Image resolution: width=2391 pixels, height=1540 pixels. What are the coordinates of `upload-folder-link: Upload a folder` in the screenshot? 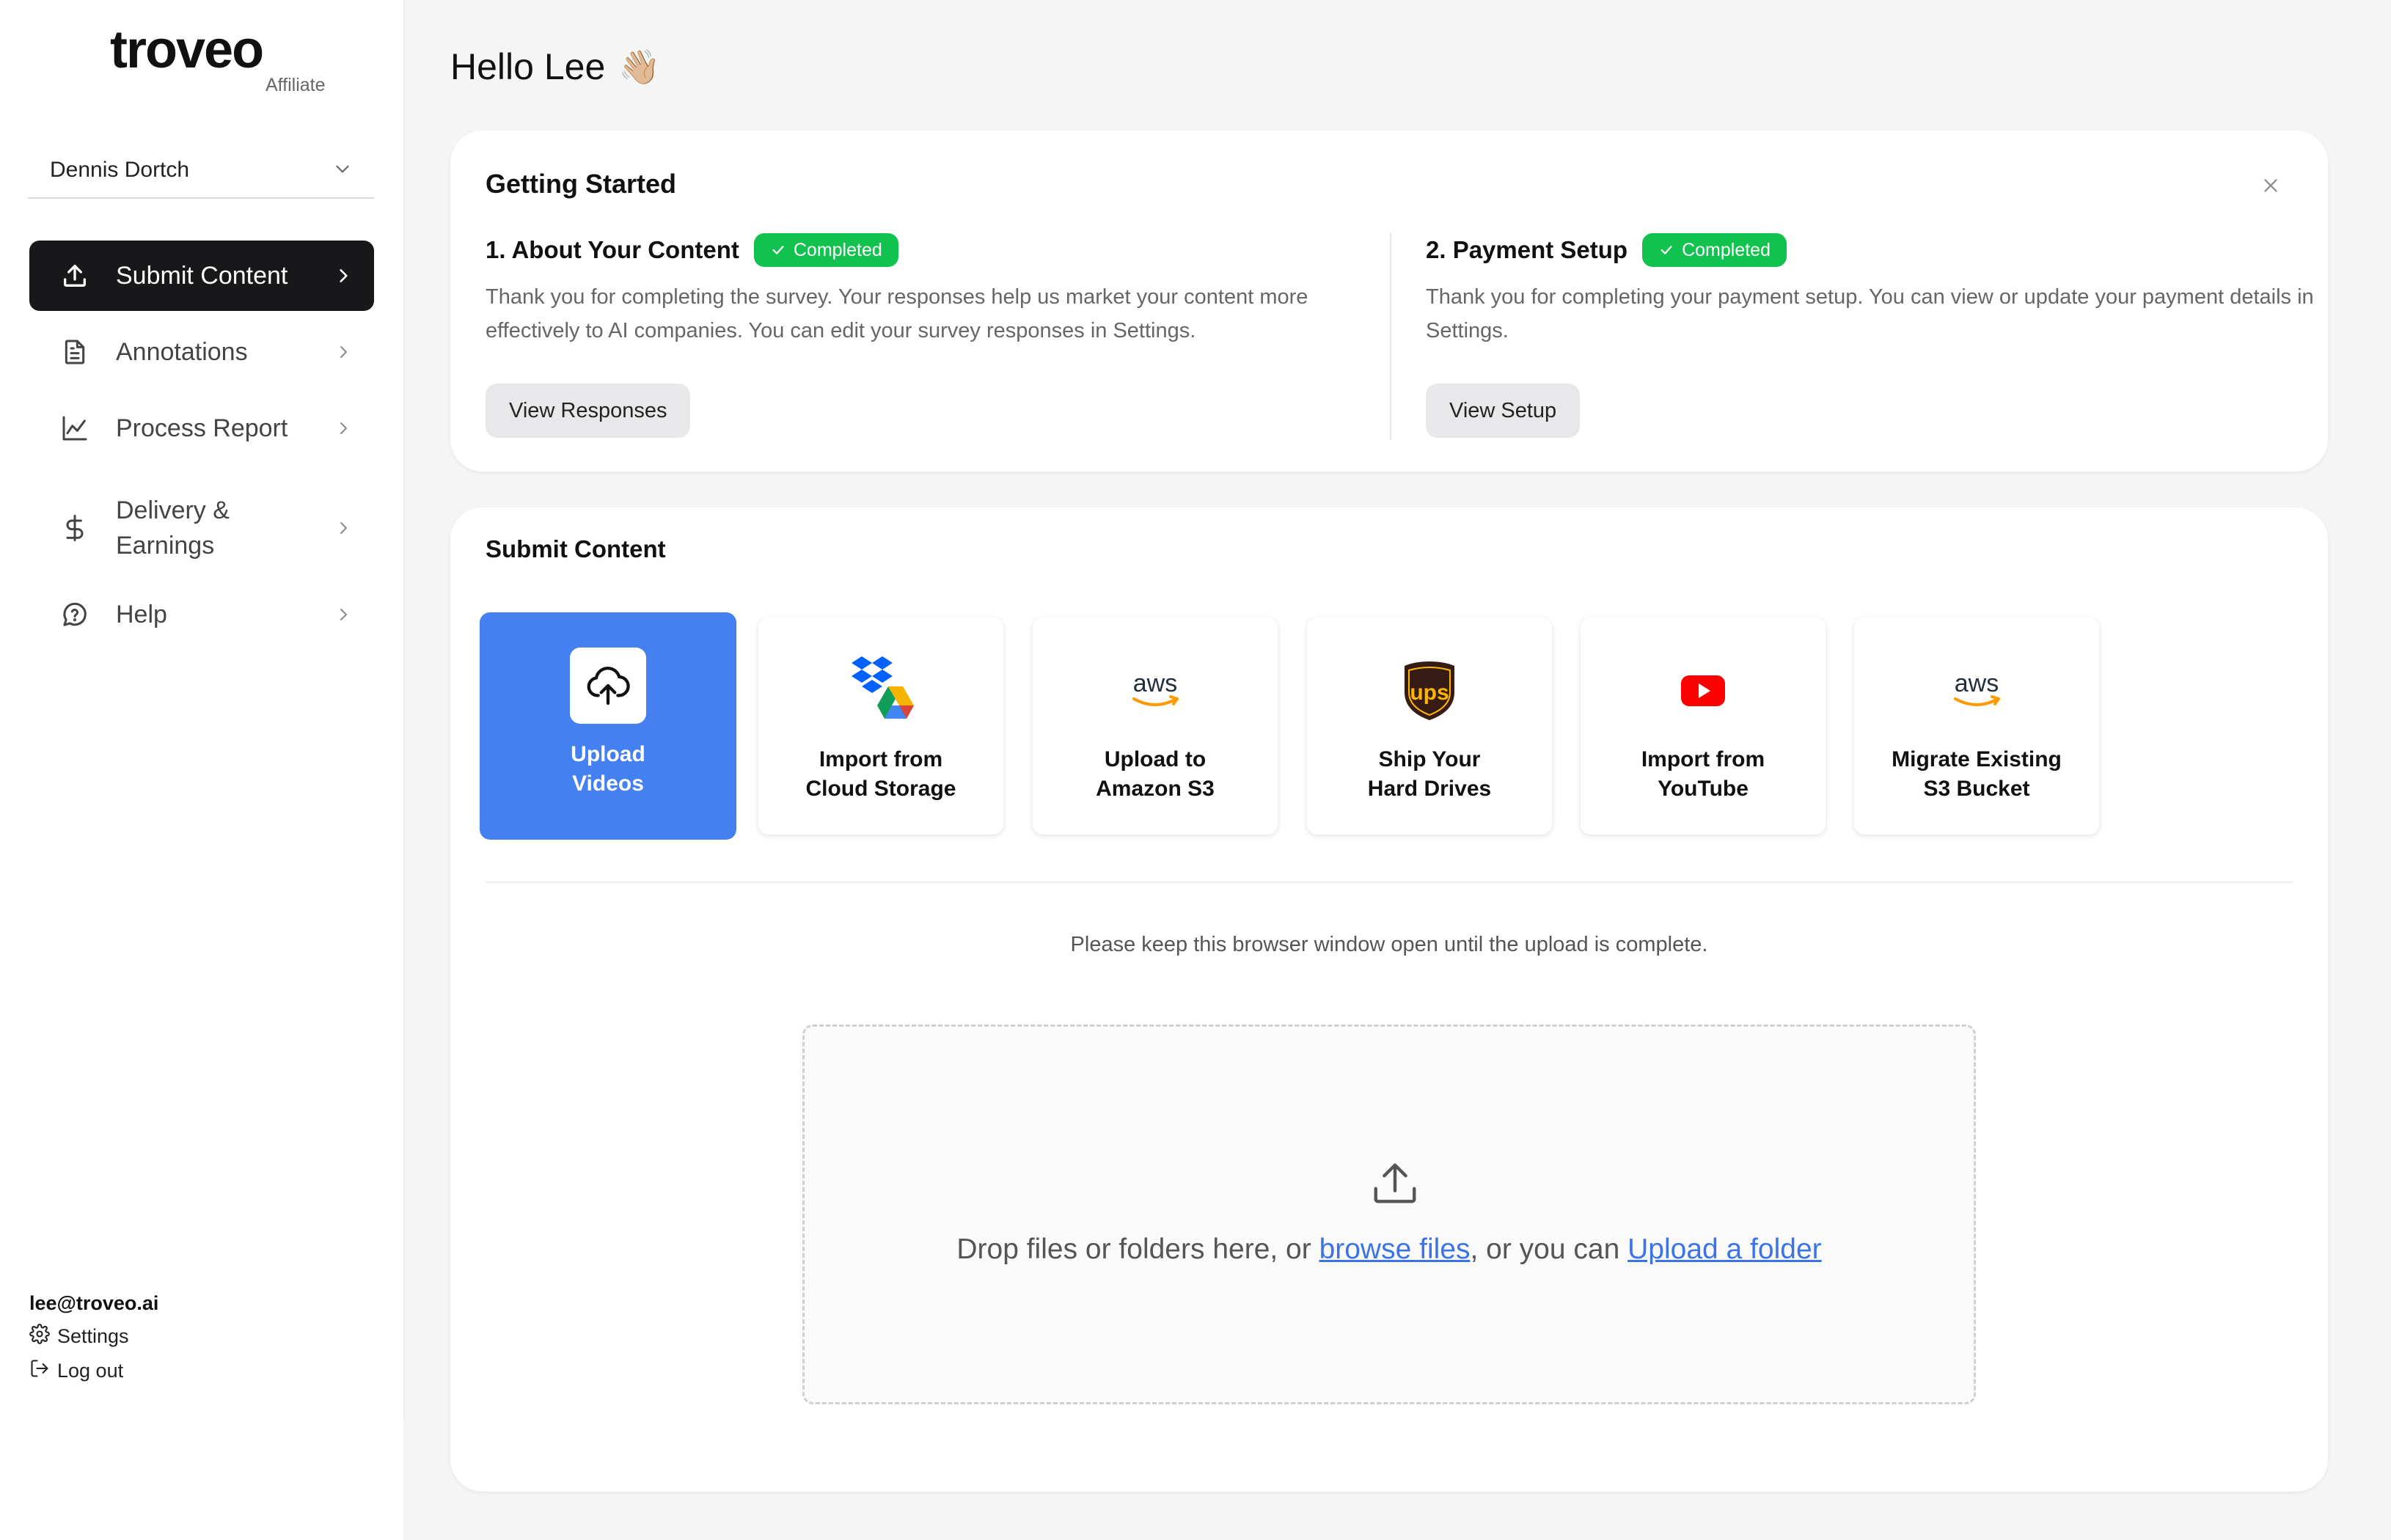 It's located at (1724, 1249).